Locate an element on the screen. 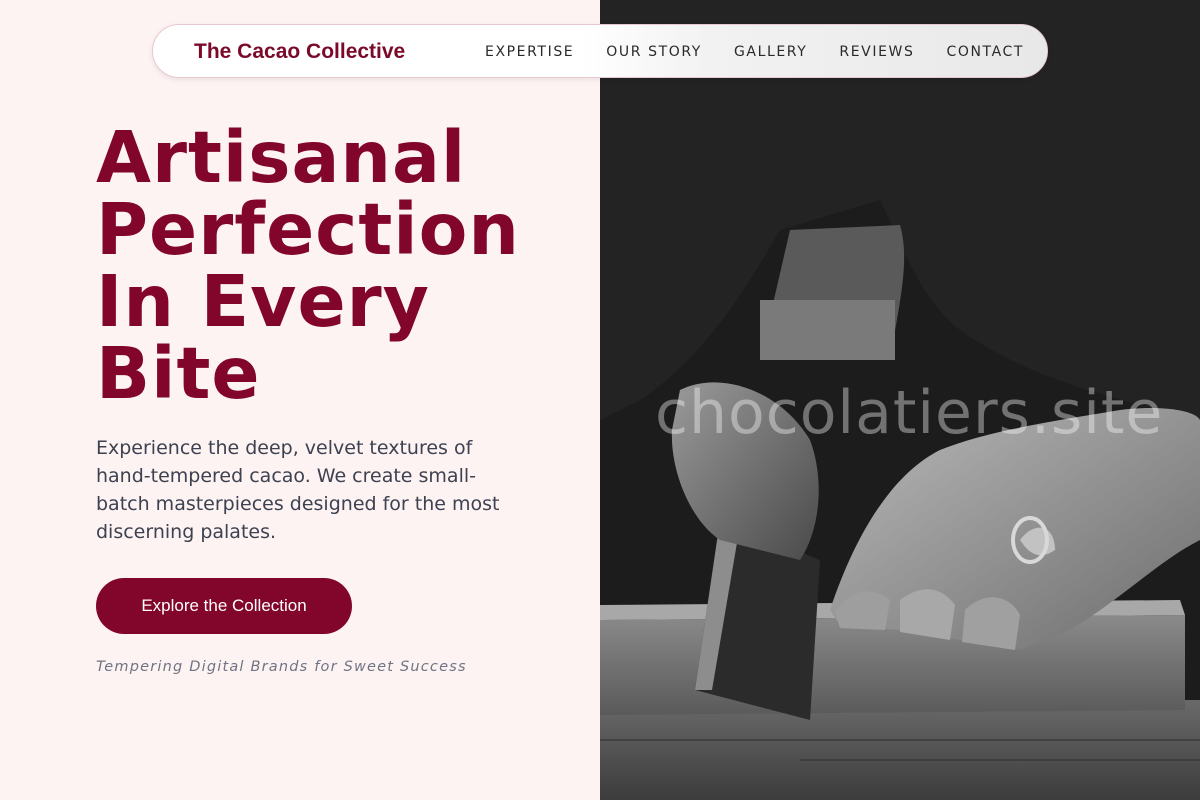  nav-link-our-story: OUR STORY is located at coordinates (654, 52).